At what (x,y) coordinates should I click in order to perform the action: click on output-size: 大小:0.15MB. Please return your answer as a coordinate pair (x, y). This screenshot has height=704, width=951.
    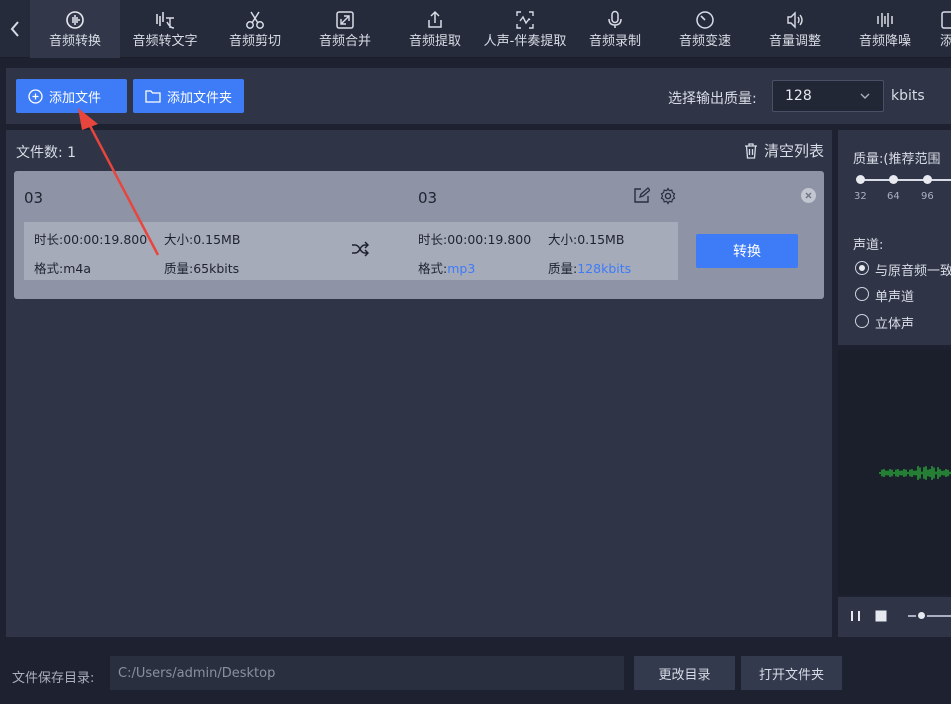
    Looking at the image, I should click on (586, 239).